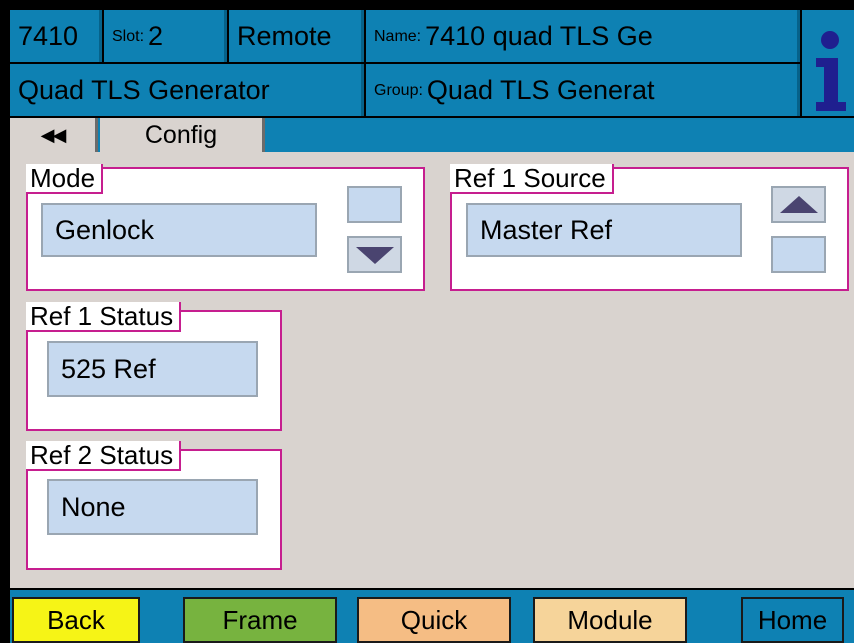 This screenshot has height=643, width=854. Describe the element at coordinates (398, 90) in the screenshot. I see `group-label: Group:` at that location.